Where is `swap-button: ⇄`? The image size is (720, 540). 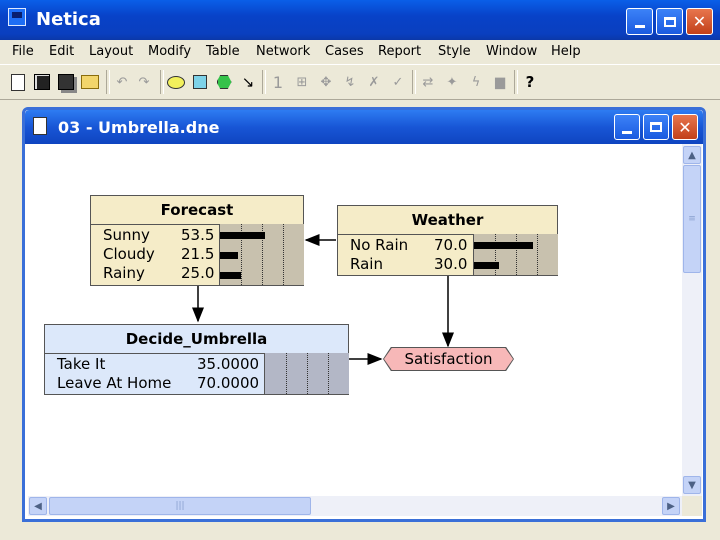
swap-button: ⇄ is located at coordinates (428, 82).